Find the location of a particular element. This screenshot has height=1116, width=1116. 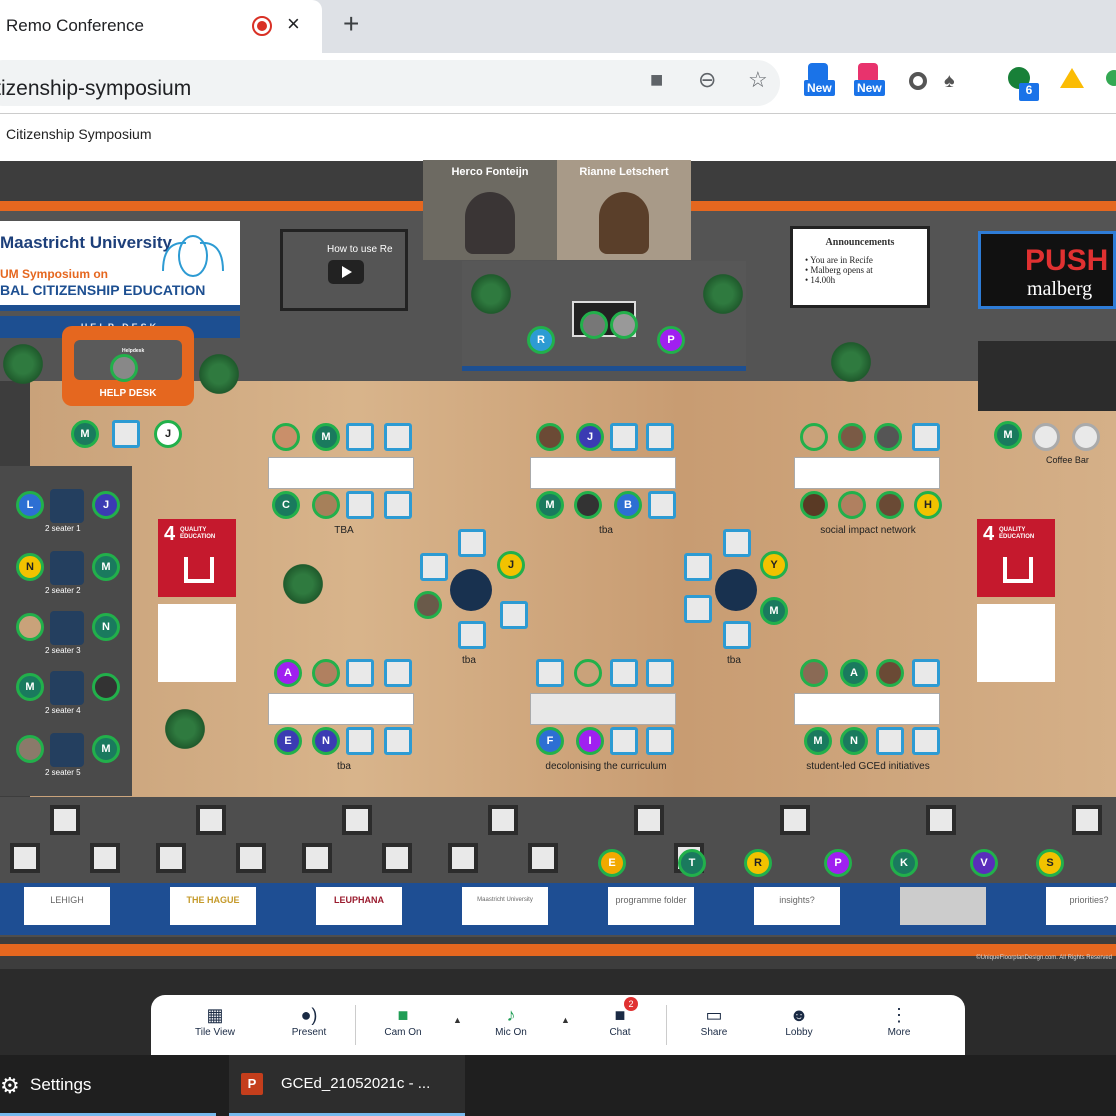

attendee-avatar: L is located at coordinates (30, 505).